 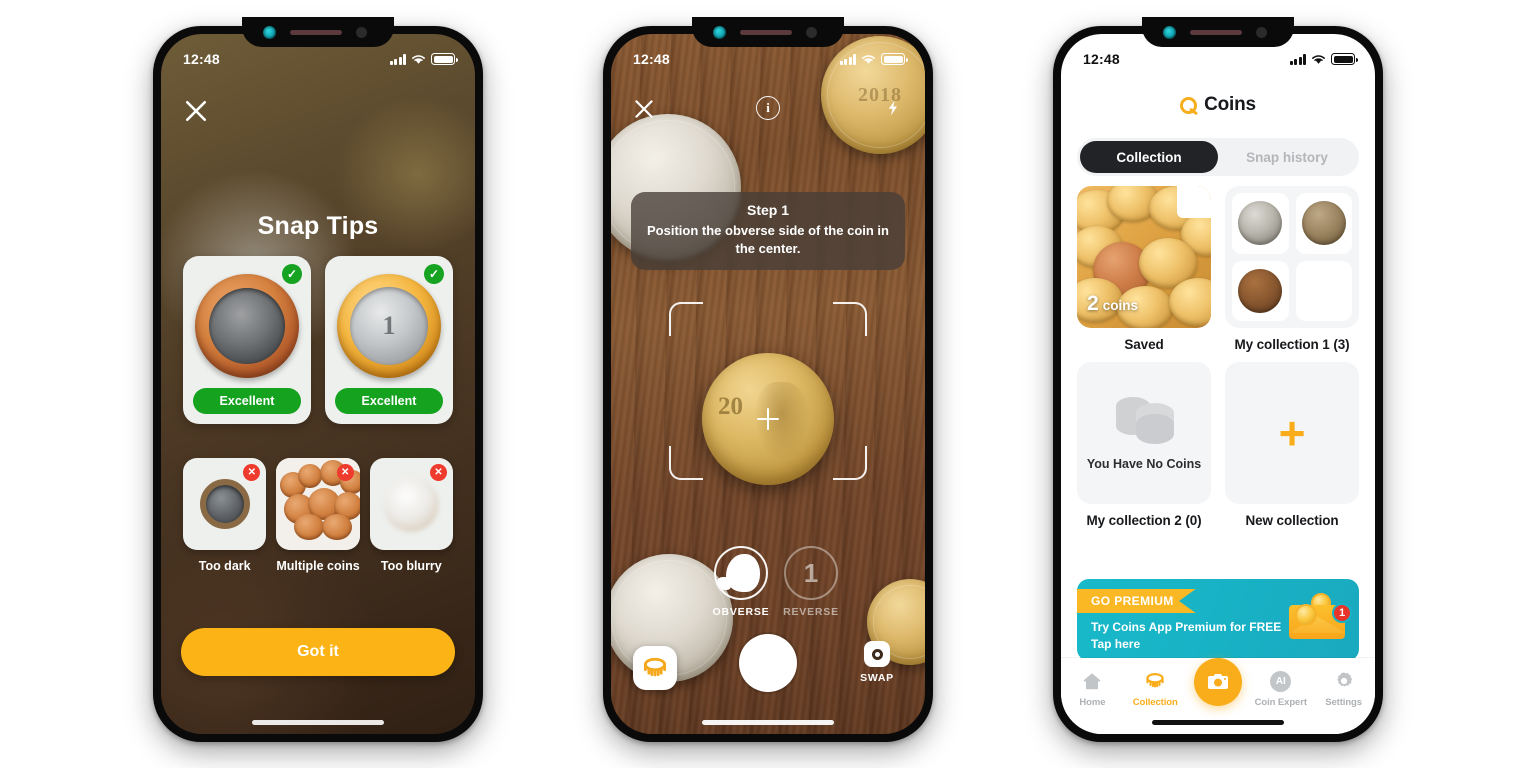 What do you see at coordinates (1169, 32) in the screenshot?
I see `front-camera-icon` at bounding box center [1169, 32].